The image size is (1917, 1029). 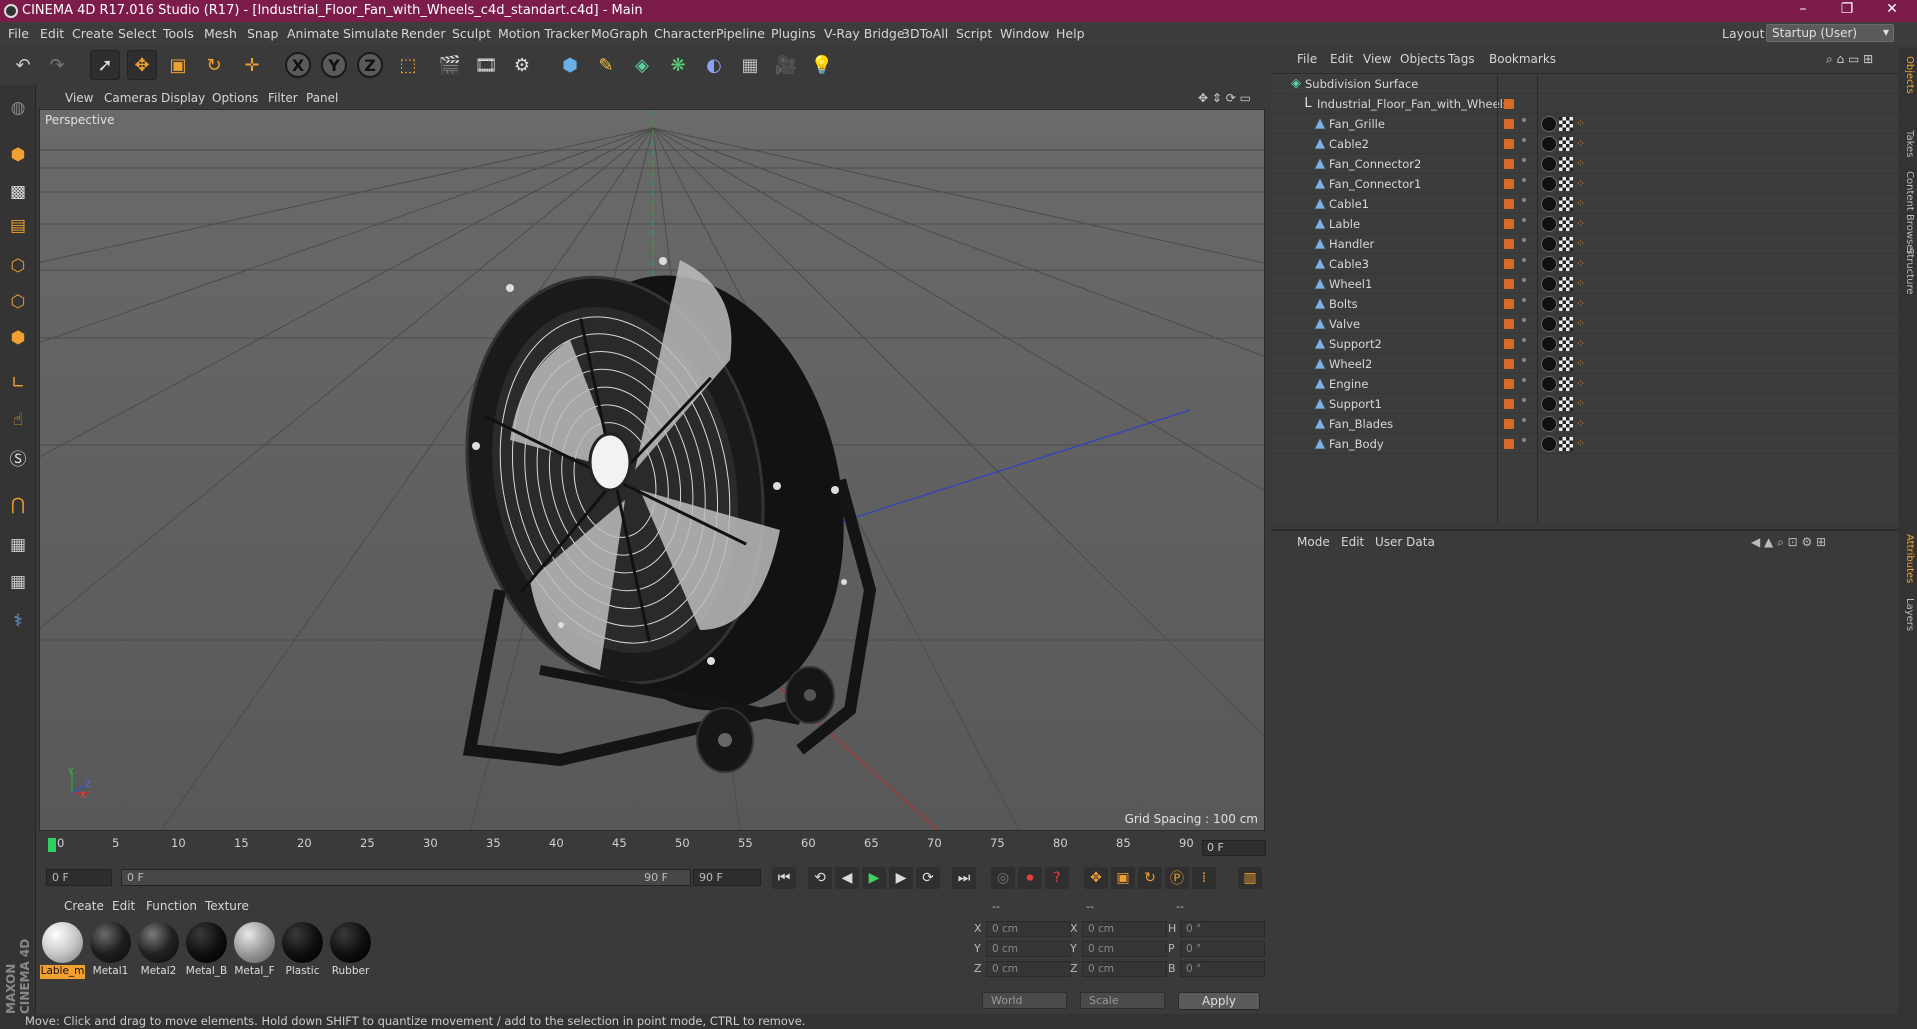 What do you see at coordinates (570, 65) in the screenshot?
I see `cube-primitive-icon: ⬢` at bounding box center [570, 65].